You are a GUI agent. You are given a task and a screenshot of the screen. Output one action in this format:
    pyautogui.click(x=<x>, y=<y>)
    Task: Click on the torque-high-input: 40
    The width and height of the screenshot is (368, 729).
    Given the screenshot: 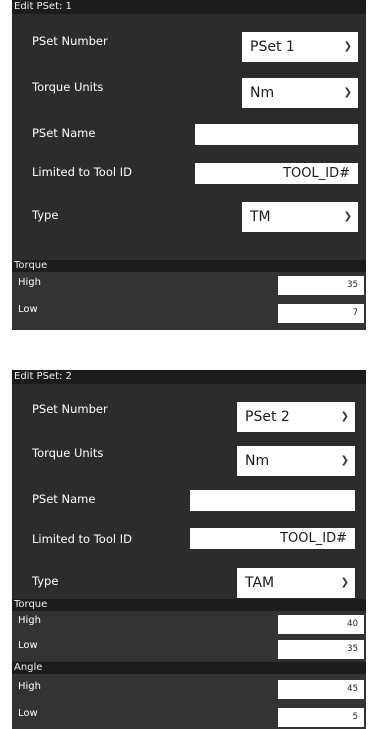 What is the action you would take?
    pyautogui.click(x=321, y=624)
    